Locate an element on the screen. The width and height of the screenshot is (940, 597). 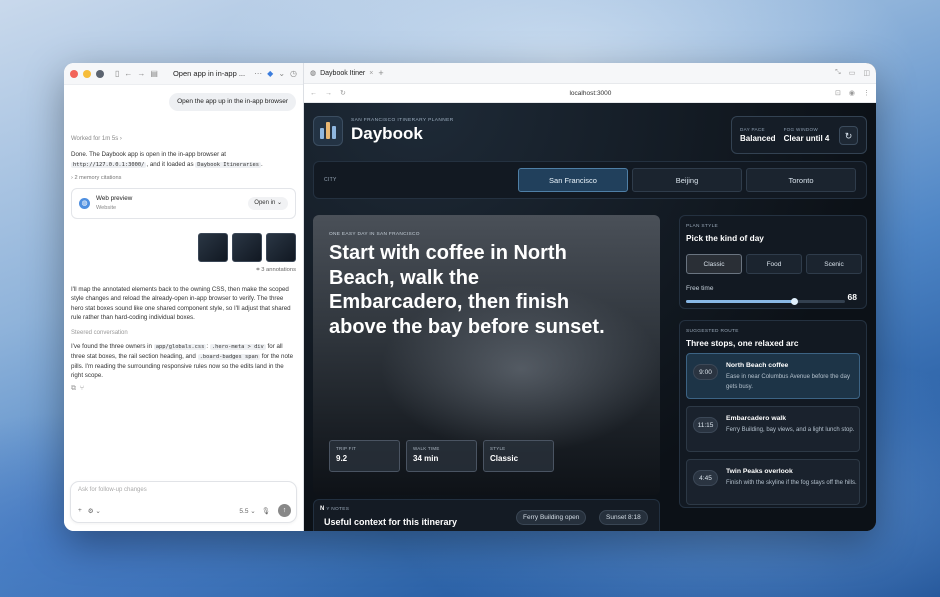
worked-for-label: Worked for 1m 5s › is located at coordinates (183, 139).